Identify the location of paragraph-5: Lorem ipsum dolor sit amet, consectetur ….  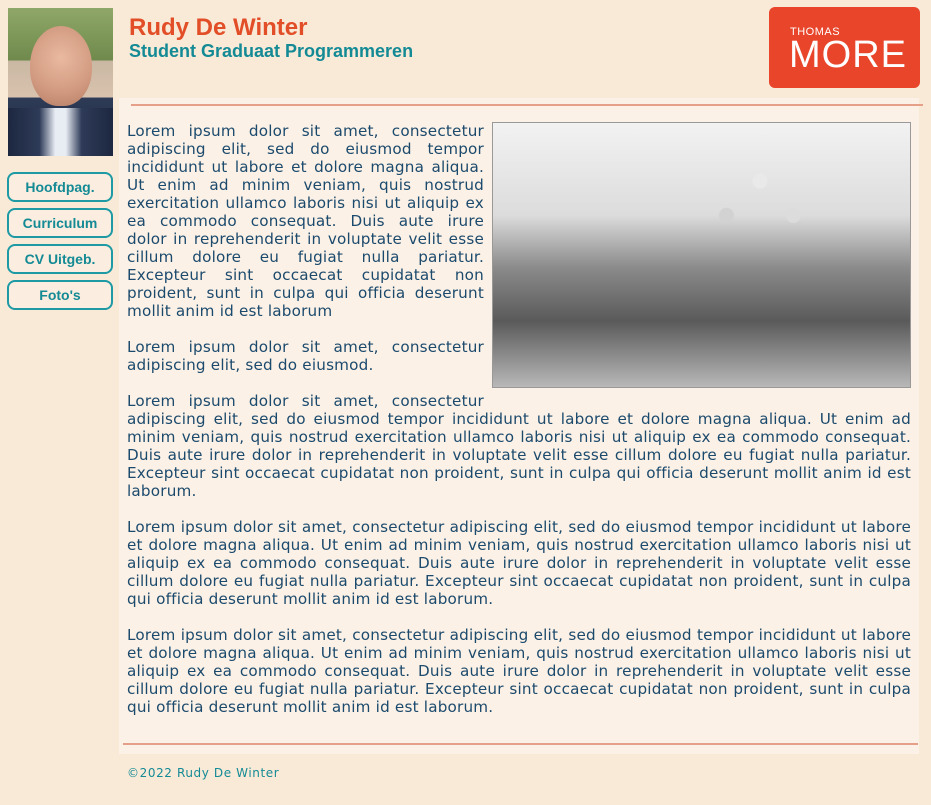
(519, 671).